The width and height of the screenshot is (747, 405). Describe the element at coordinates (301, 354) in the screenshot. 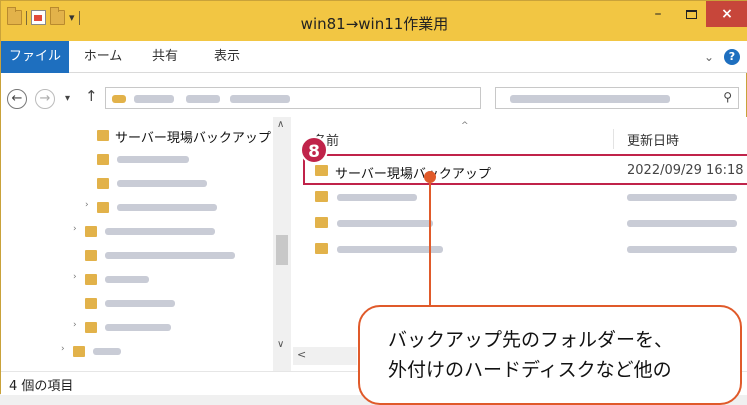

I see `scroll-left-arrow-icon: <` at that location.